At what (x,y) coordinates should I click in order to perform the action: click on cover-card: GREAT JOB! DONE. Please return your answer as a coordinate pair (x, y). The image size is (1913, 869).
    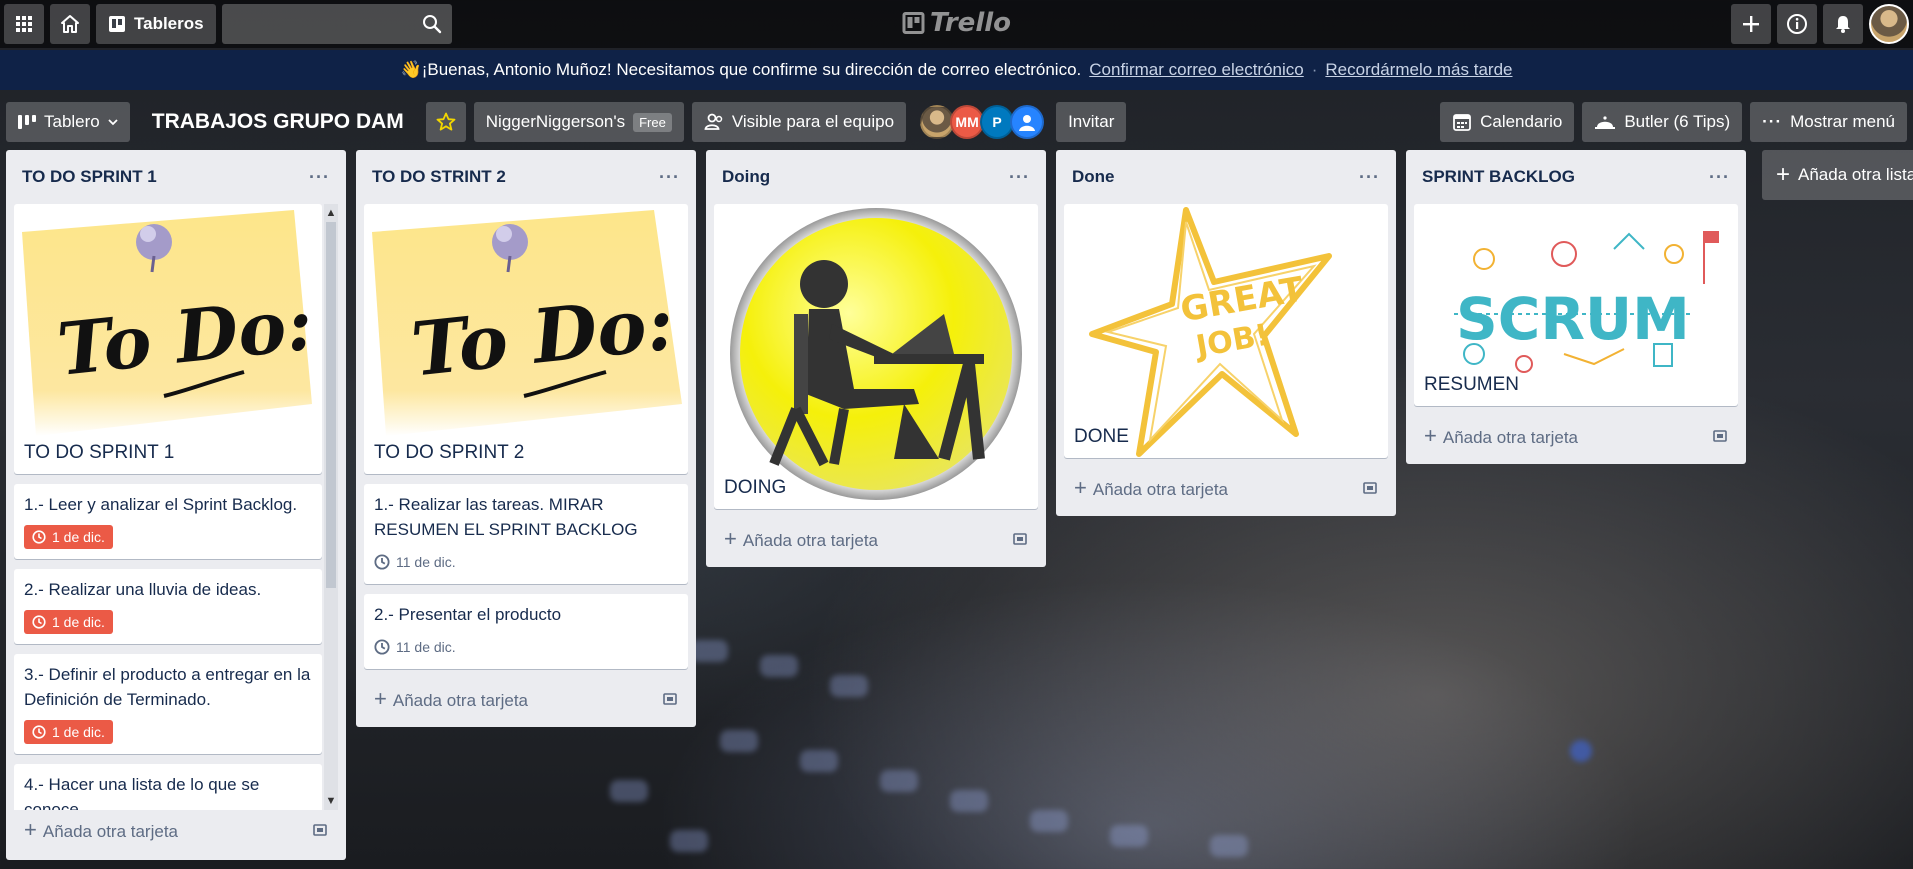
    Looking at the image, I should click on (1226, 331).